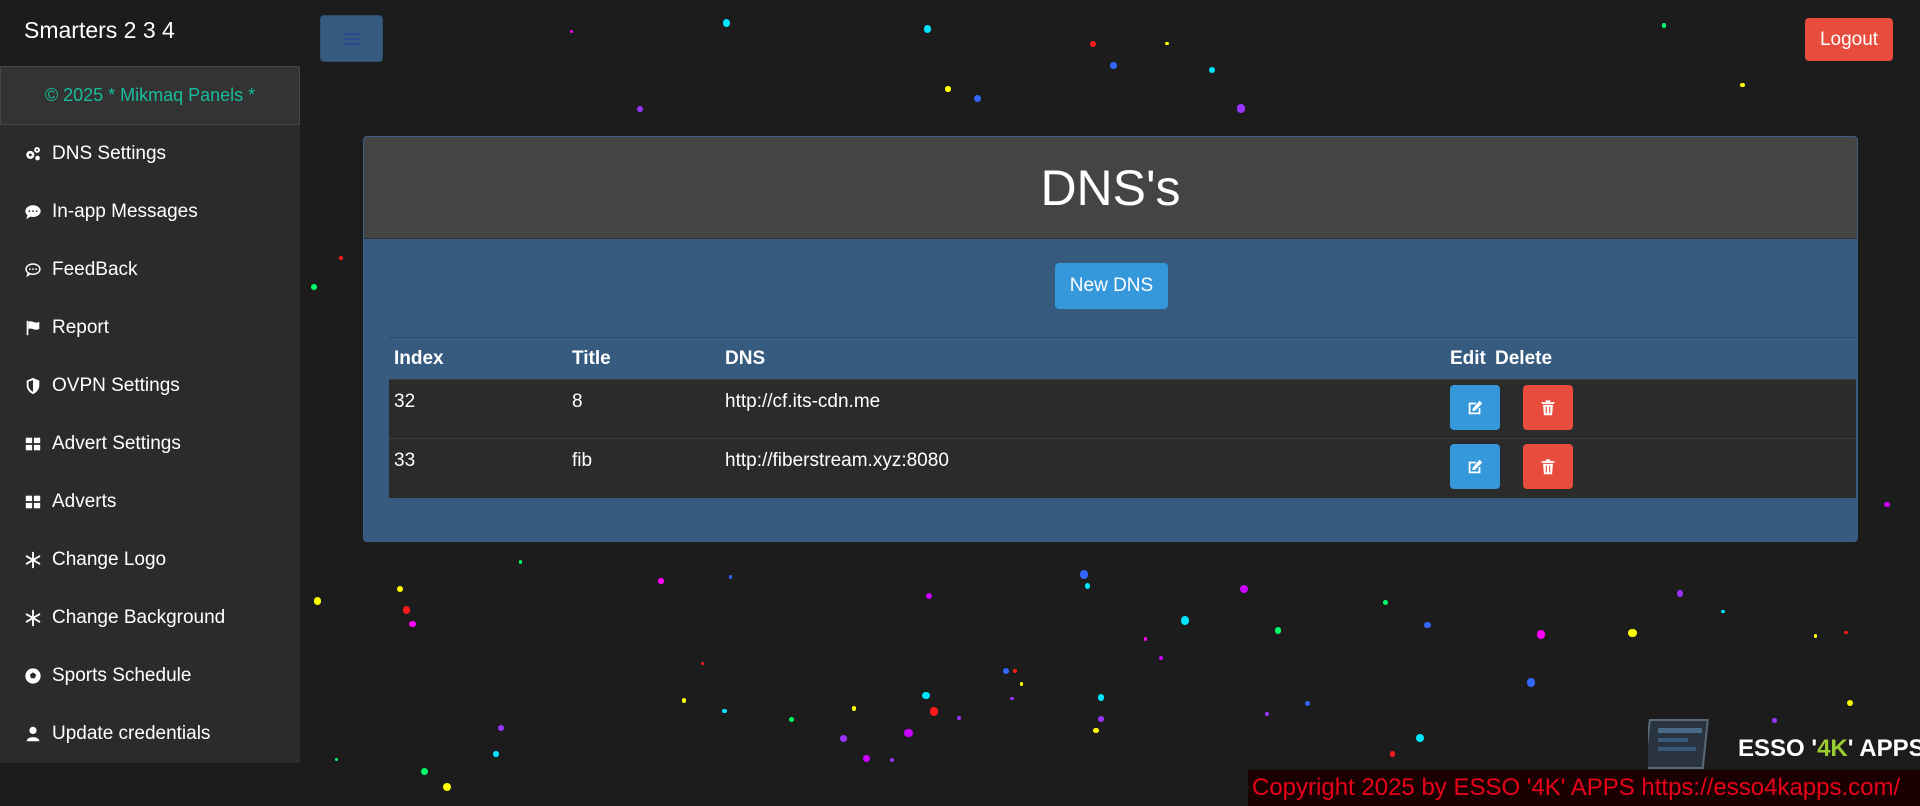 This screenshot has width=1920, height=806. Describe the element at coordinates (150, 270) in the screenshot. I see `sidebar-item-feedback: FeedBack` at that location.